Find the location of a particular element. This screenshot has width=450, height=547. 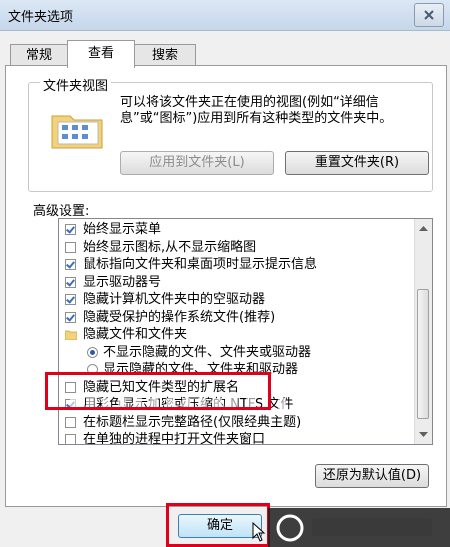

watermark-logo-icon is located at coordinates (359, 527).